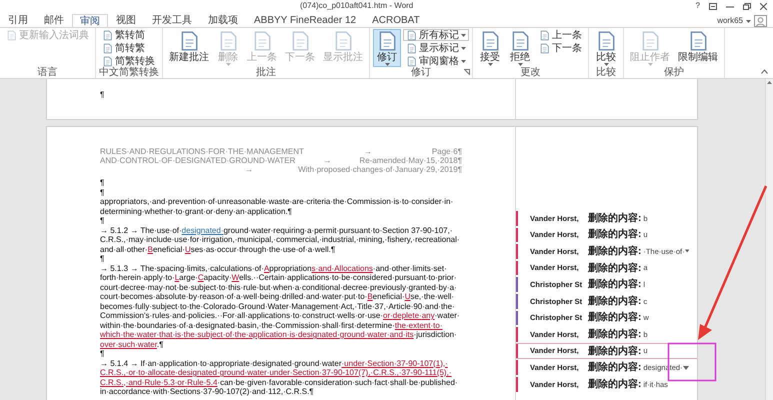 The image size is (773, 400). What do you see at coordinates (520, 48) in the screenshot?
I see `ribbon-button: 拒绝` at bounding box center [520, 48].